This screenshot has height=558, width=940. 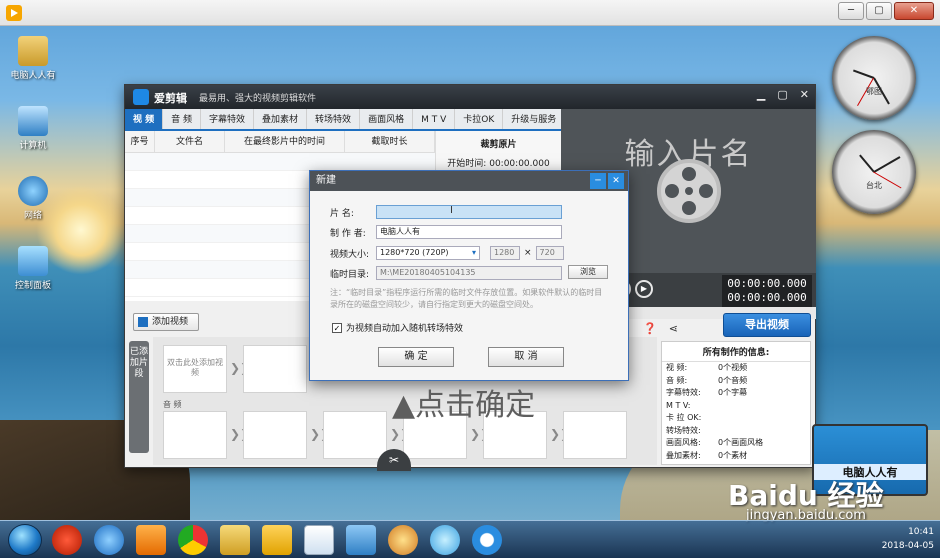 What do you see at coordinates (673, 328) in the screenshot?
I see `share-icon: ⋖` at bounding box center [673, 328].